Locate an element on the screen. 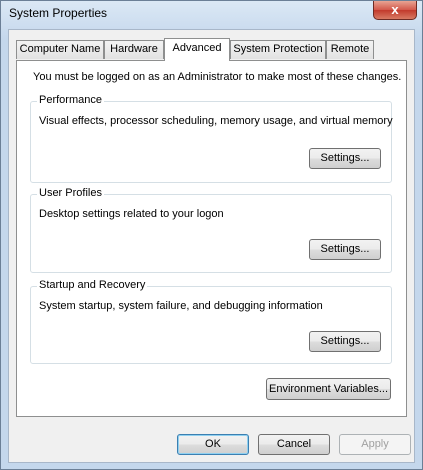 The width and height of the screenshot is (423, 470). user-profiles-description: Desktop settings related to your logon is located at coordinates (131, 214).